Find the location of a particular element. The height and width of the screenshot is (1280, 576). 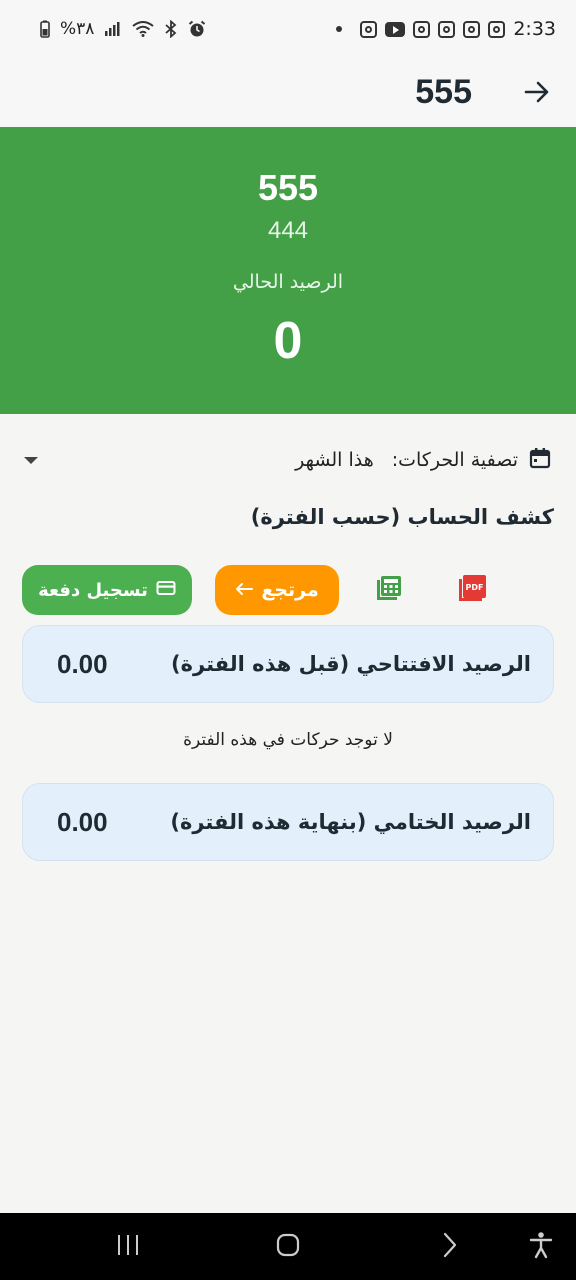

bluetooth-icon is located at coordinates (171, 29).